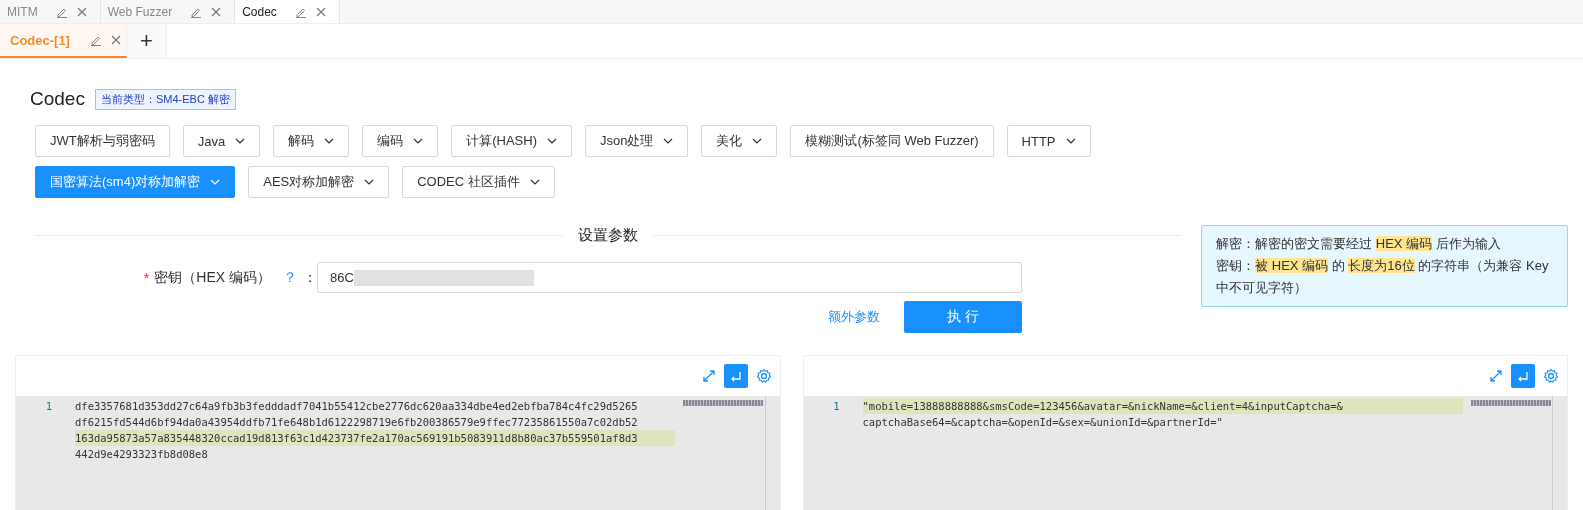 Image resolution: width=1583 pixels, height=510 pixels. What do you see at coordinates (221, 141) in the screenshot?
I see `tool-button: Java` at bounding box center [221, 141].